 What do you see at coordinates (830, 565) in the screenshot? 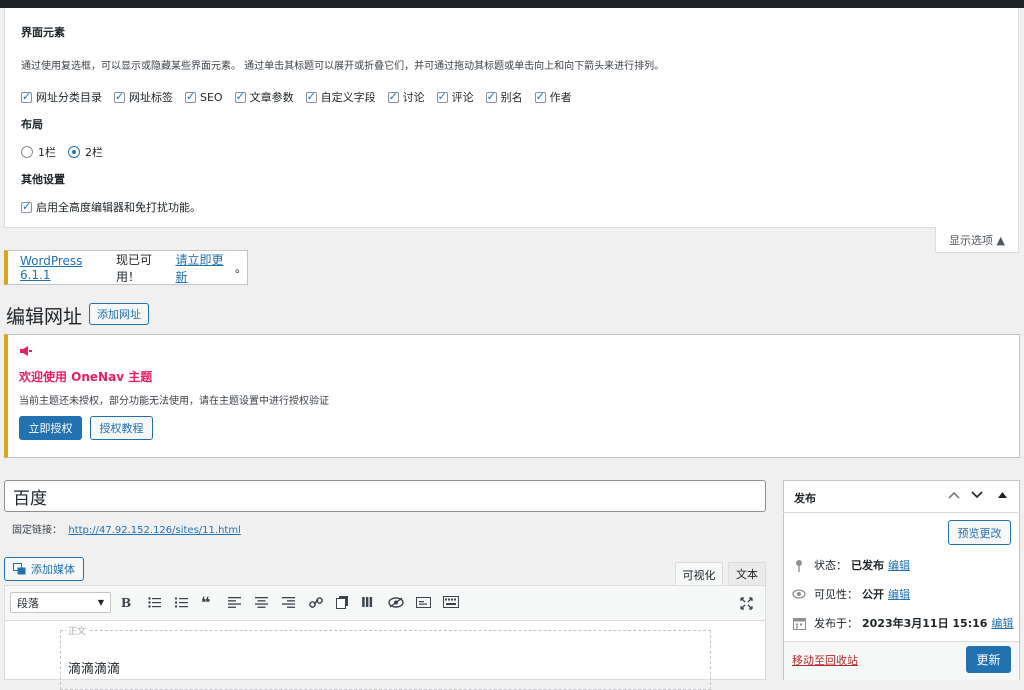
I see `status-label: 状态：` at bounding box center [830, 565].